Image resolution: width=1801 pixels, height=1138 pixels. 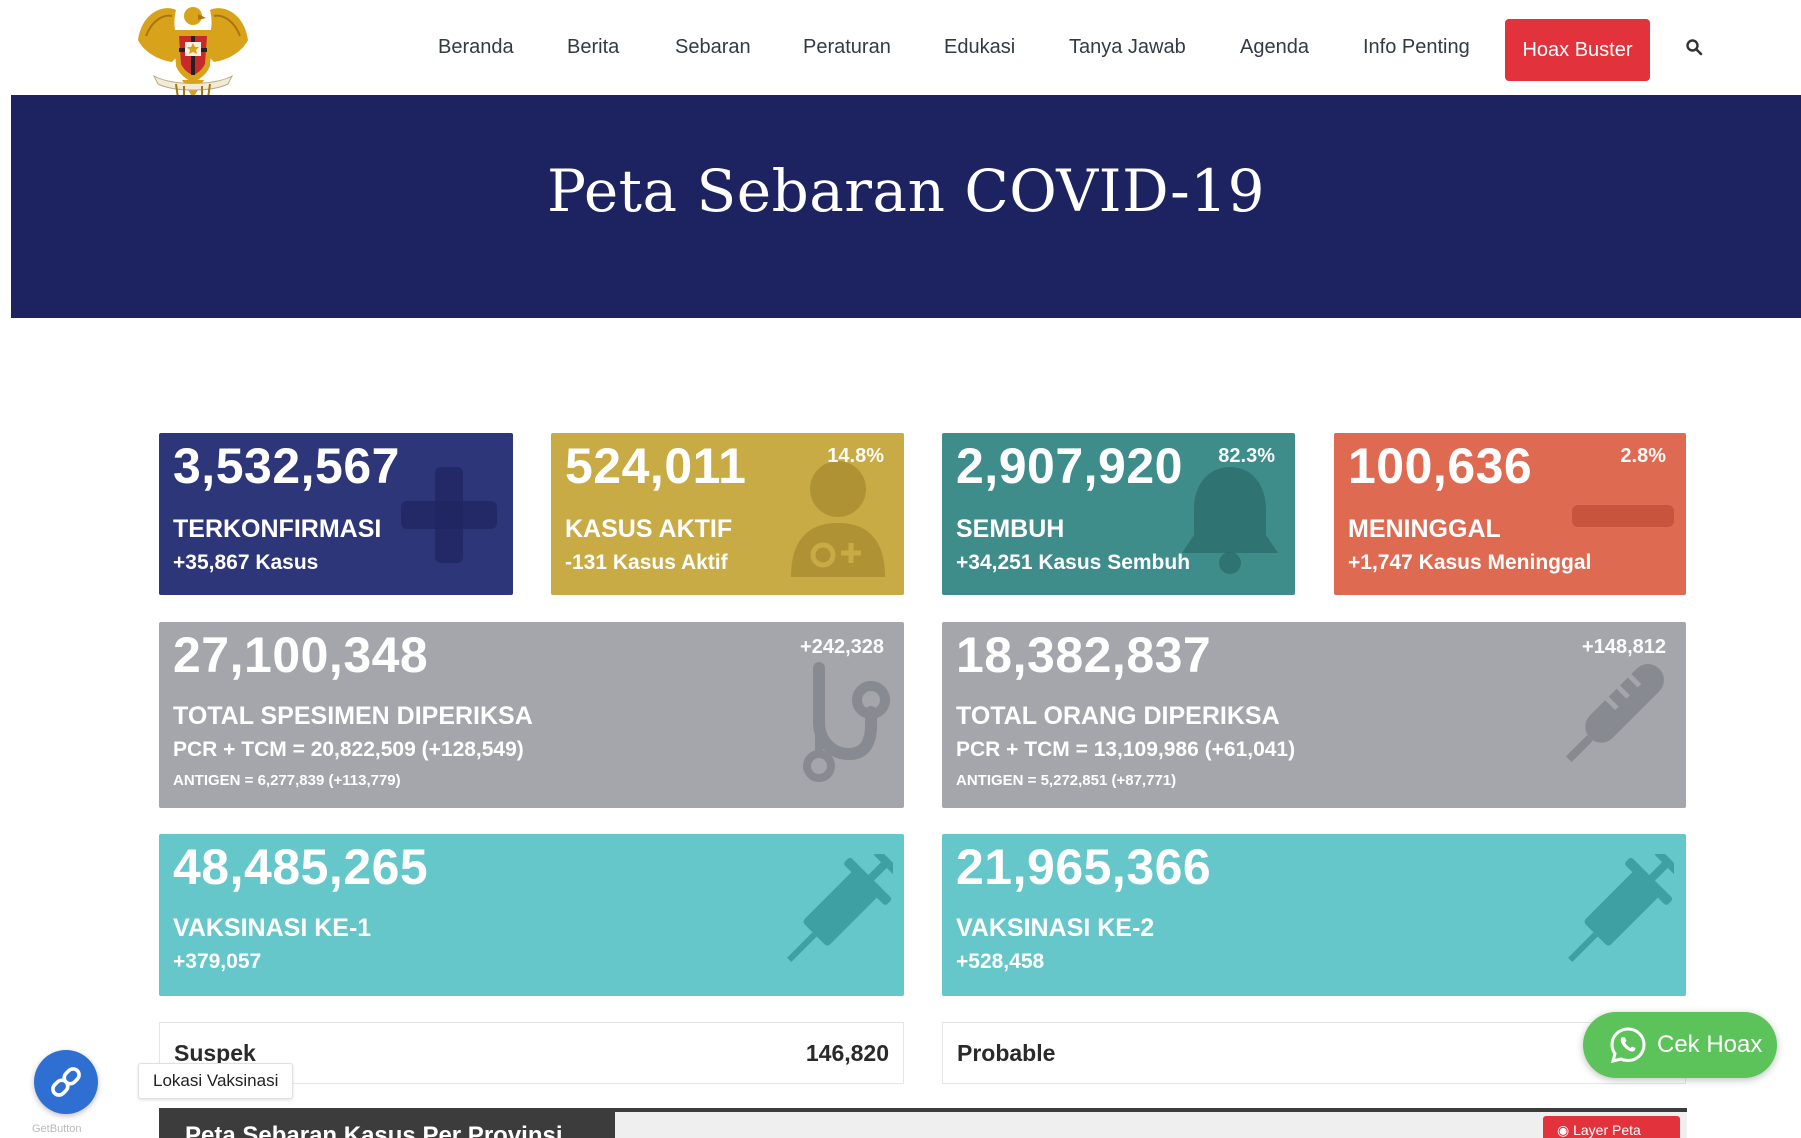 I want to click on lokasi-vaksinasi-button, so click(x=66, y=1082).